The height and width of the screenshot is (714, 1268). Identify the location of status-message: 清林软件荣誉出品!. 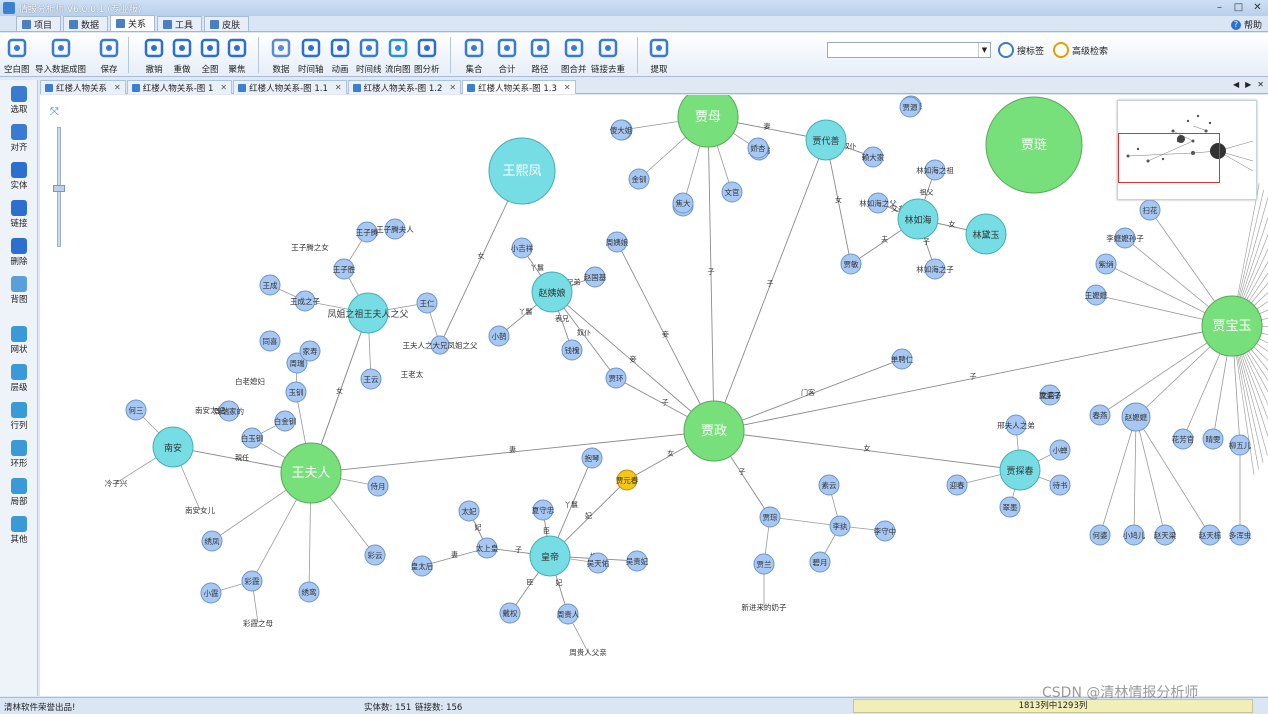
(40, 708).